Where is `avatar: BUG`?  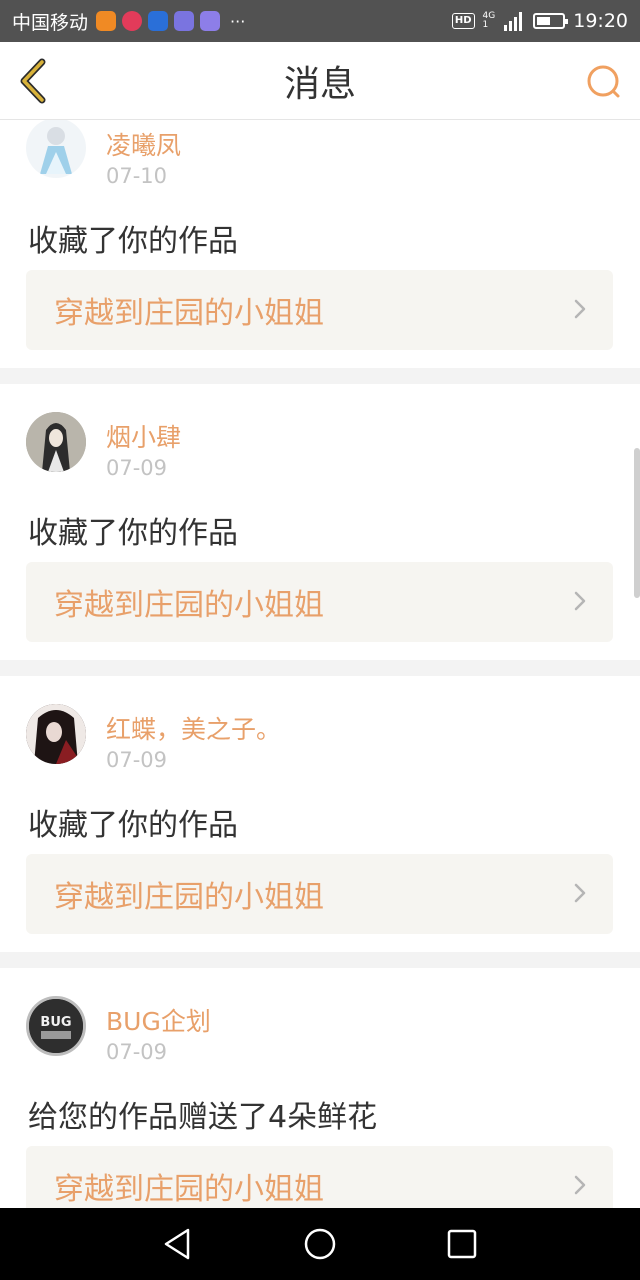 avatar: BUG is located at coordinates (56, 1026).